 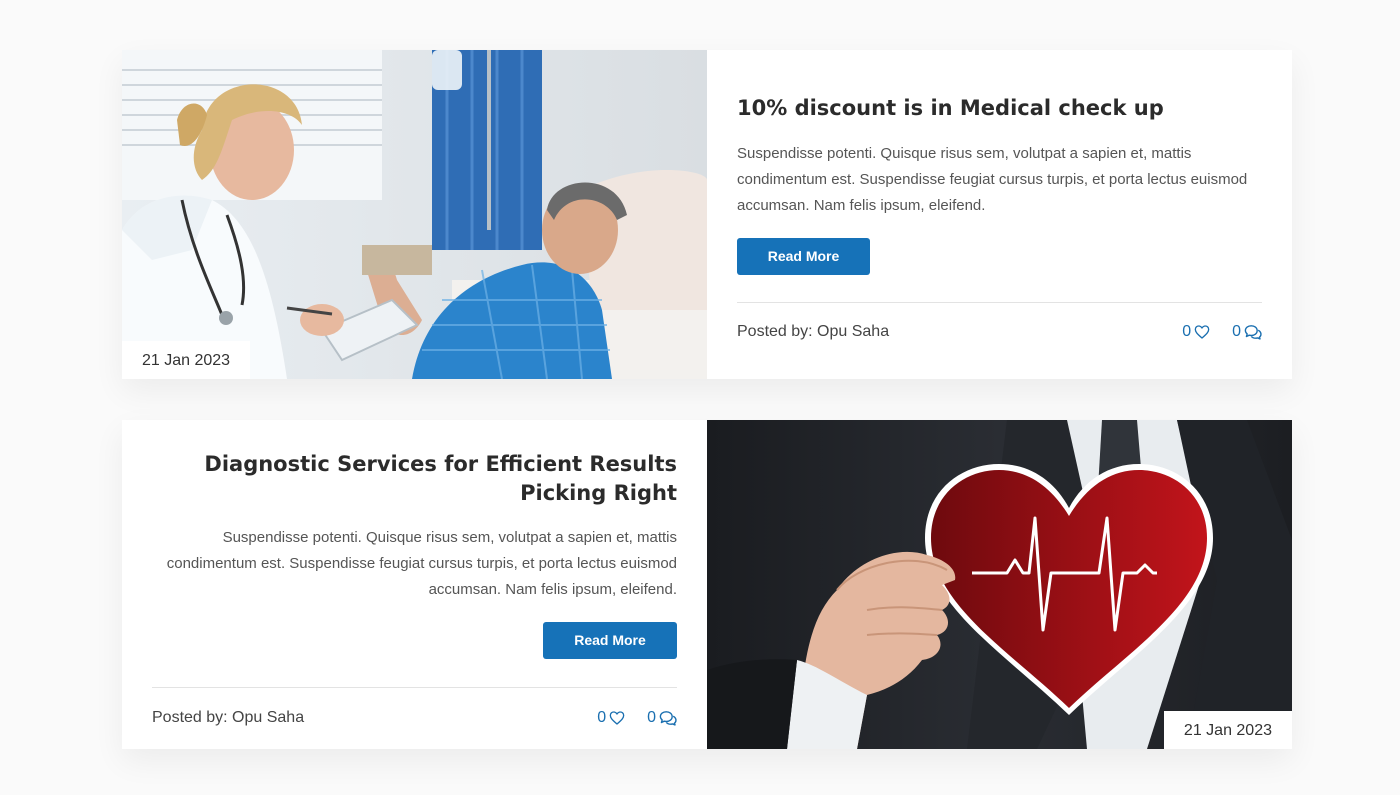 I want to click on post-title: 10% discount is in Medical check up, so click(x=999, y=108).